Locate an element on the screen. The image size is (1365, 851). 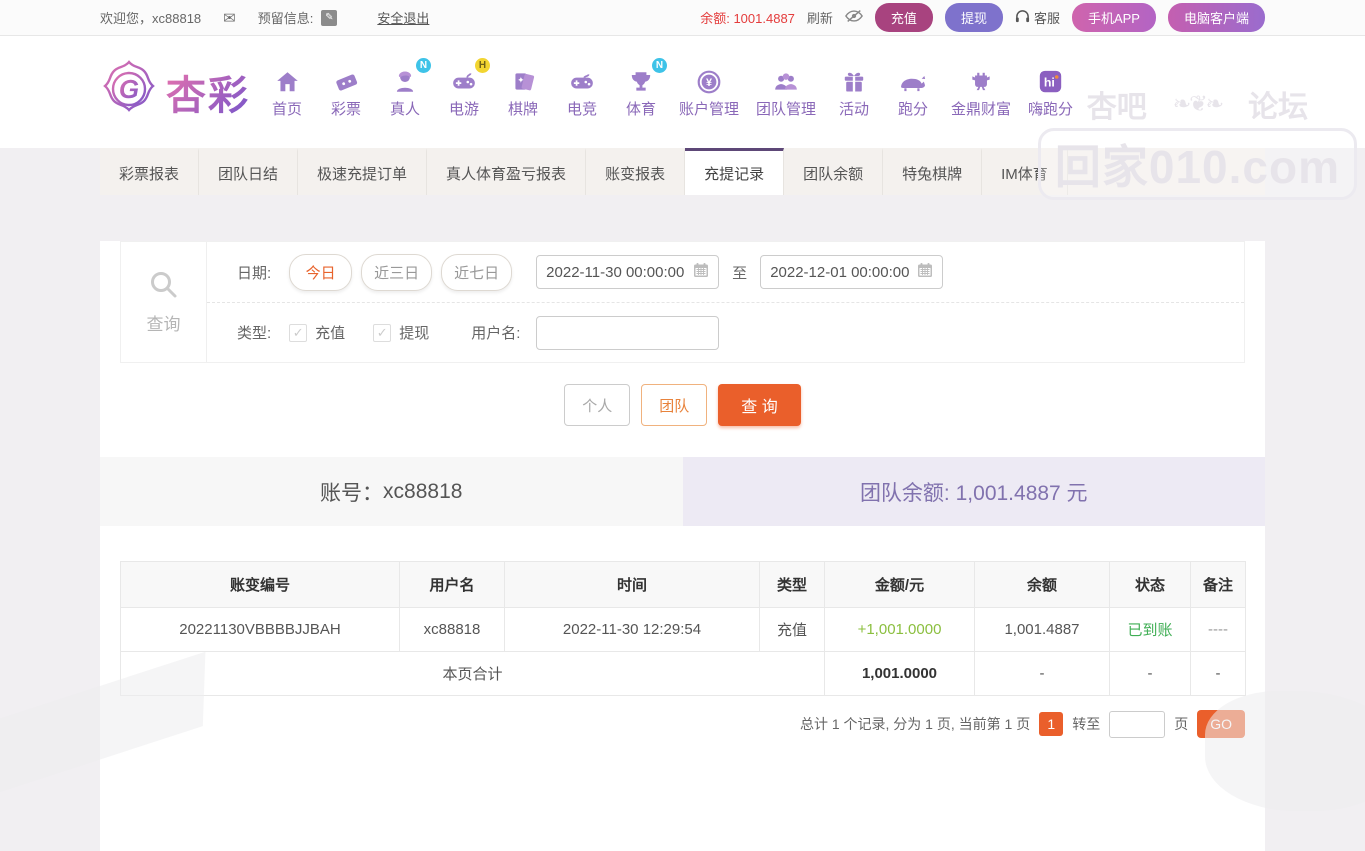
team-icon is located at coordinates (786, 80).